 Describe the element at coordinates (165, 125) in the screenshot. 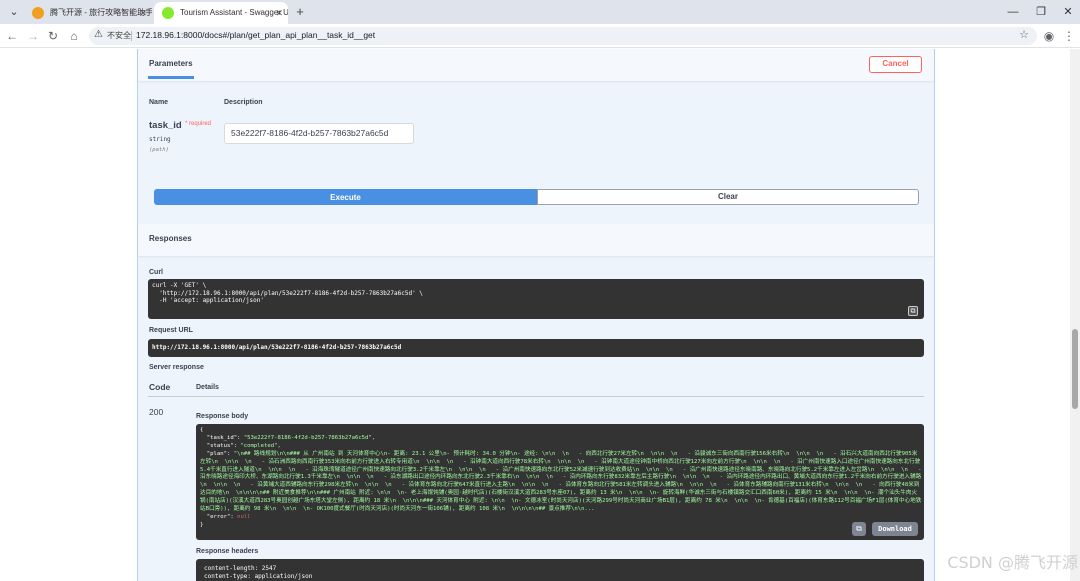

I see `param-name: task_id` at that location.